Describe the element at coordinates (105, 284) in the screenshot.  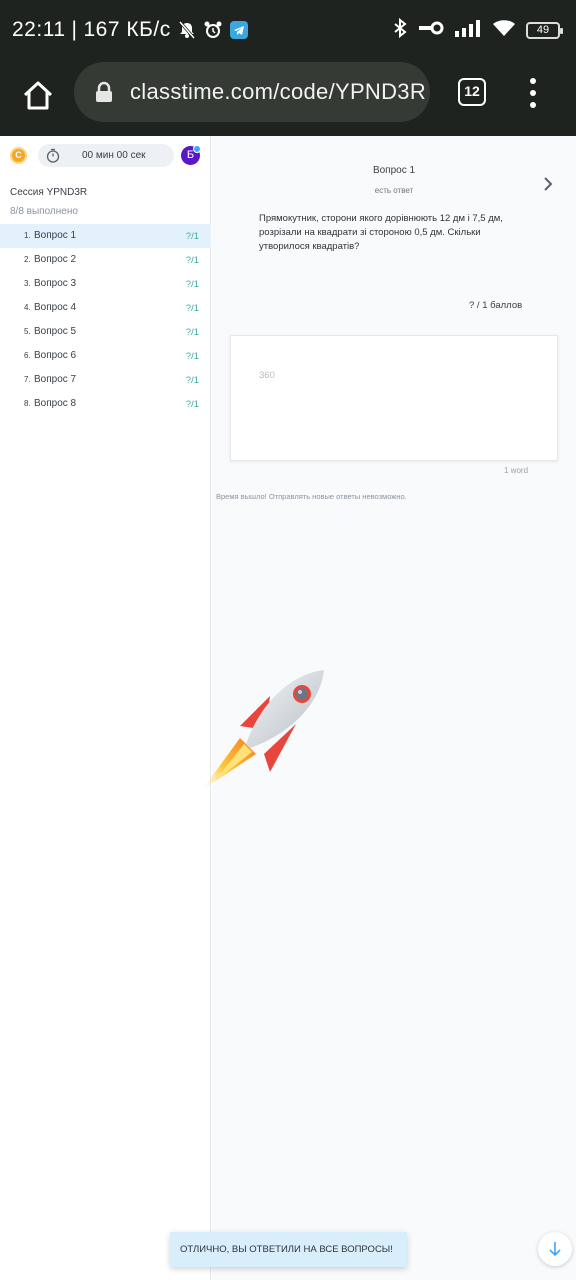
I see `question-list-item: 3. Вопрос 3 ?/1` at that location.